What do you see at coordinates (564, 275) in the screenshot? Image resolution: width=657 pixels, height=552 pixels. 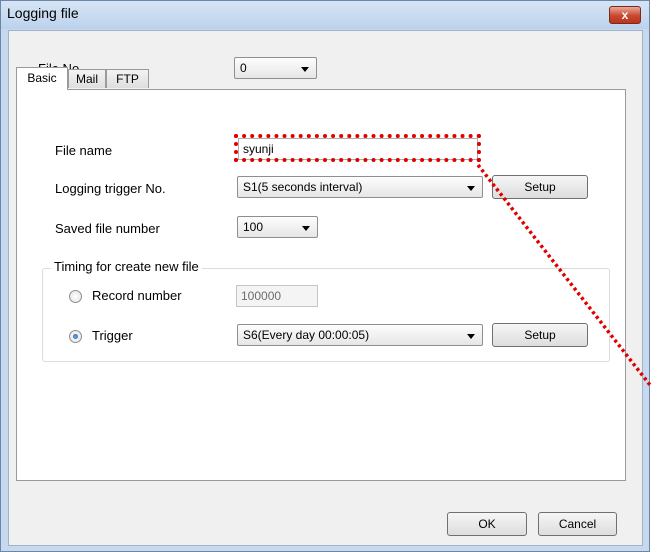 I see `callout-arrow-line` at bounding box center [564, 275].